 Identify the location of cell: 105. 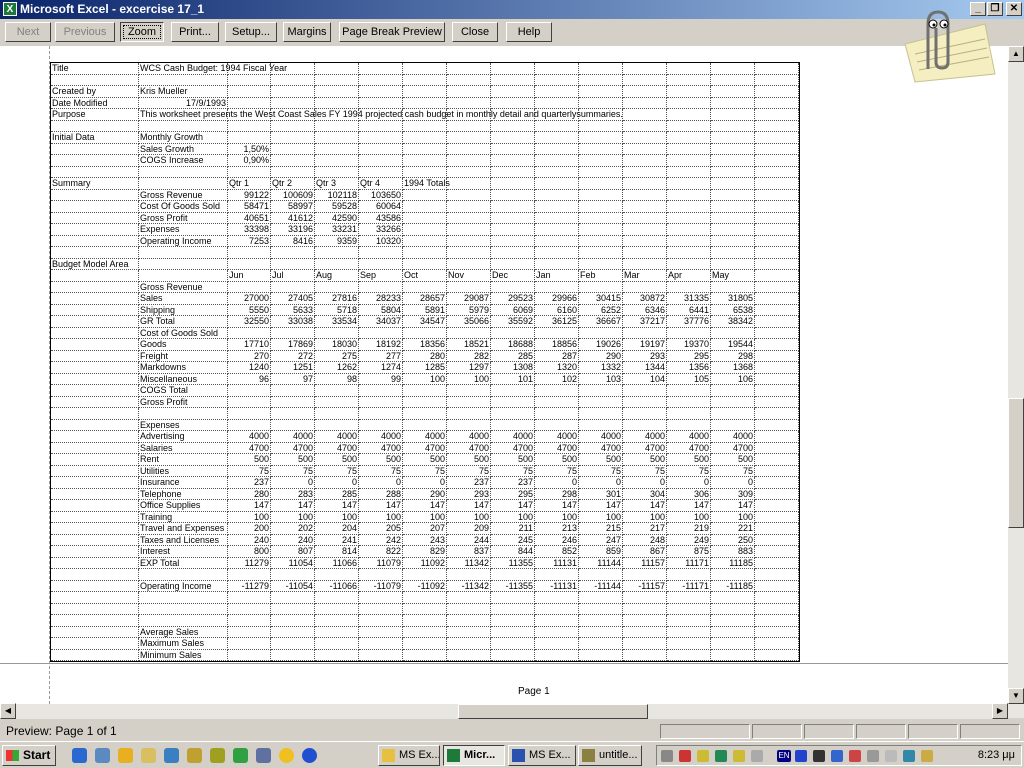
(689, 379).